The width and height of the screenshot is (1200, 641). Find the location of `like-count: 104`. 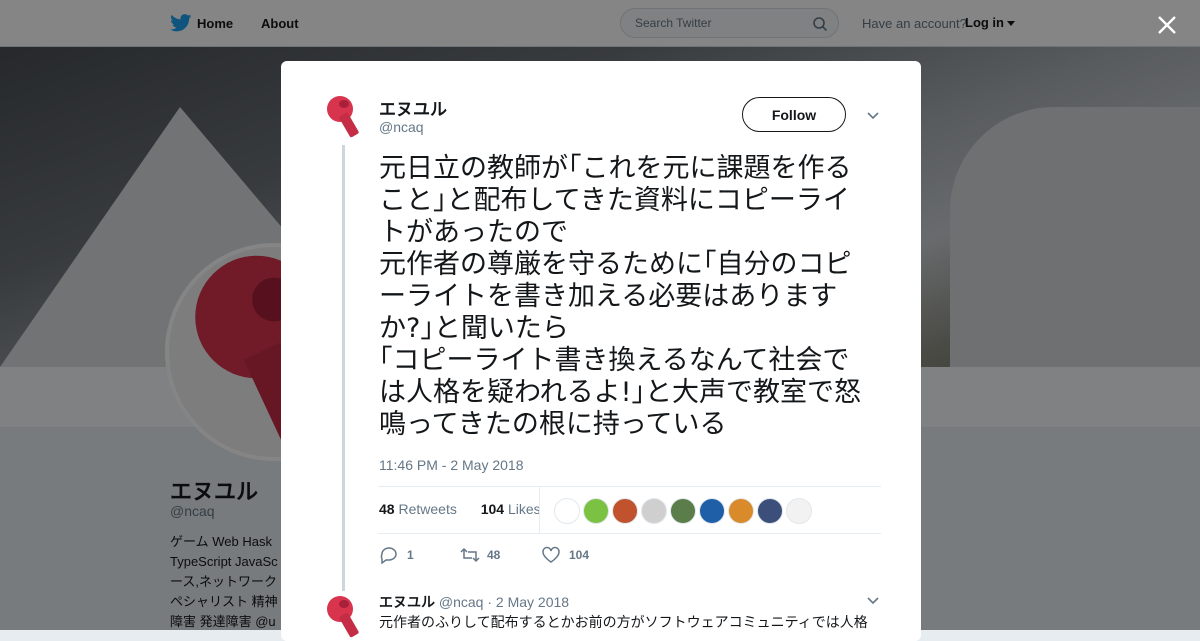

like-count: 104 is located at coordinates (579, 555).